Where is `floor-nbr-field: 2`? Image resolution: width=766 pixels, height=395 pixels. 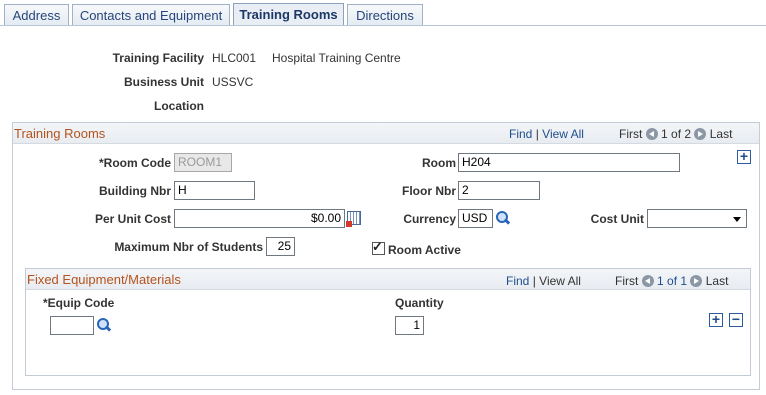
floor-nbr-field: 2 is located at coordinates (499, 190).